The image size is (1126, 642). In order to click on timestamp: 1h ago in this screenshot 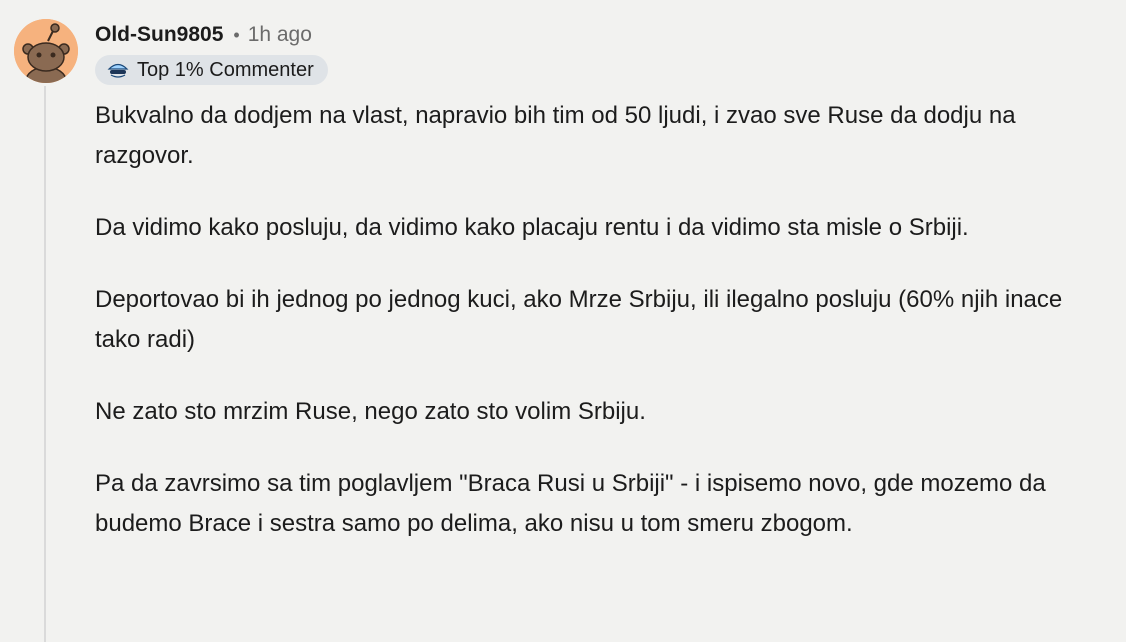, I will do `click(280, 35)`.